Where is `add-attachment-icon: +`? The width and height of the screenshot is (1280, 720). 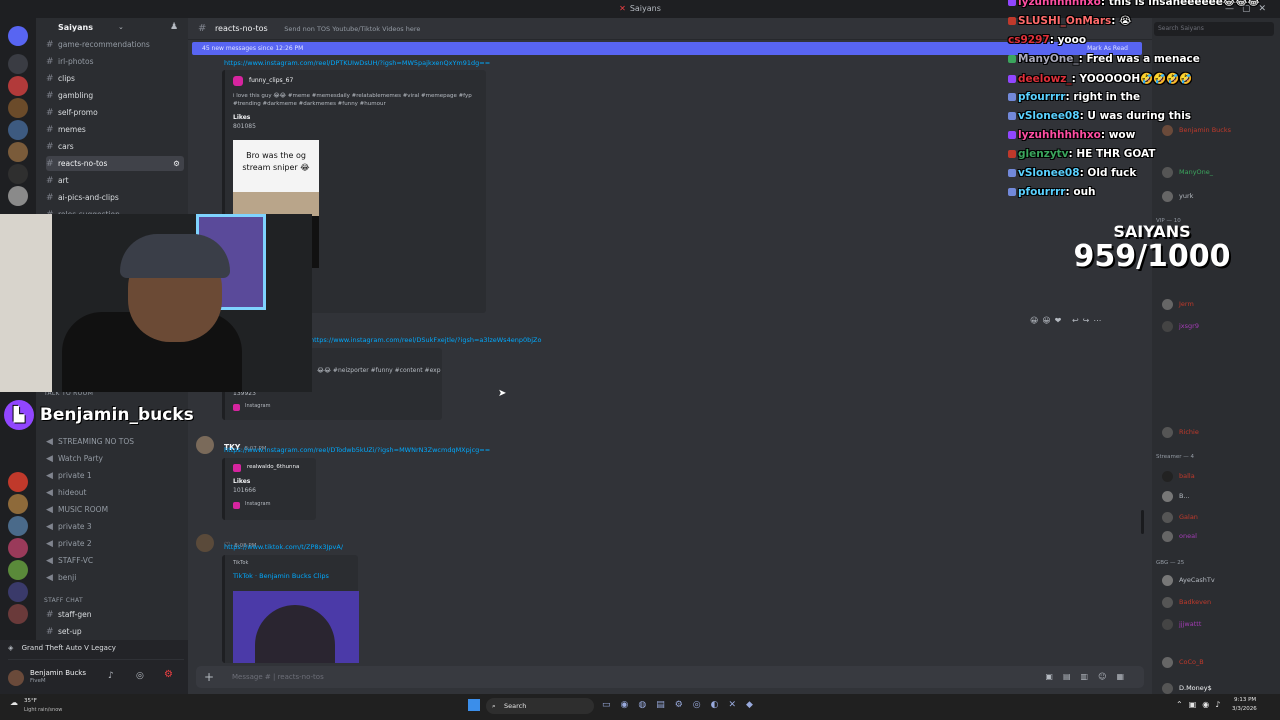
add-attachment-icon: + is located at coordinates (209, 677).